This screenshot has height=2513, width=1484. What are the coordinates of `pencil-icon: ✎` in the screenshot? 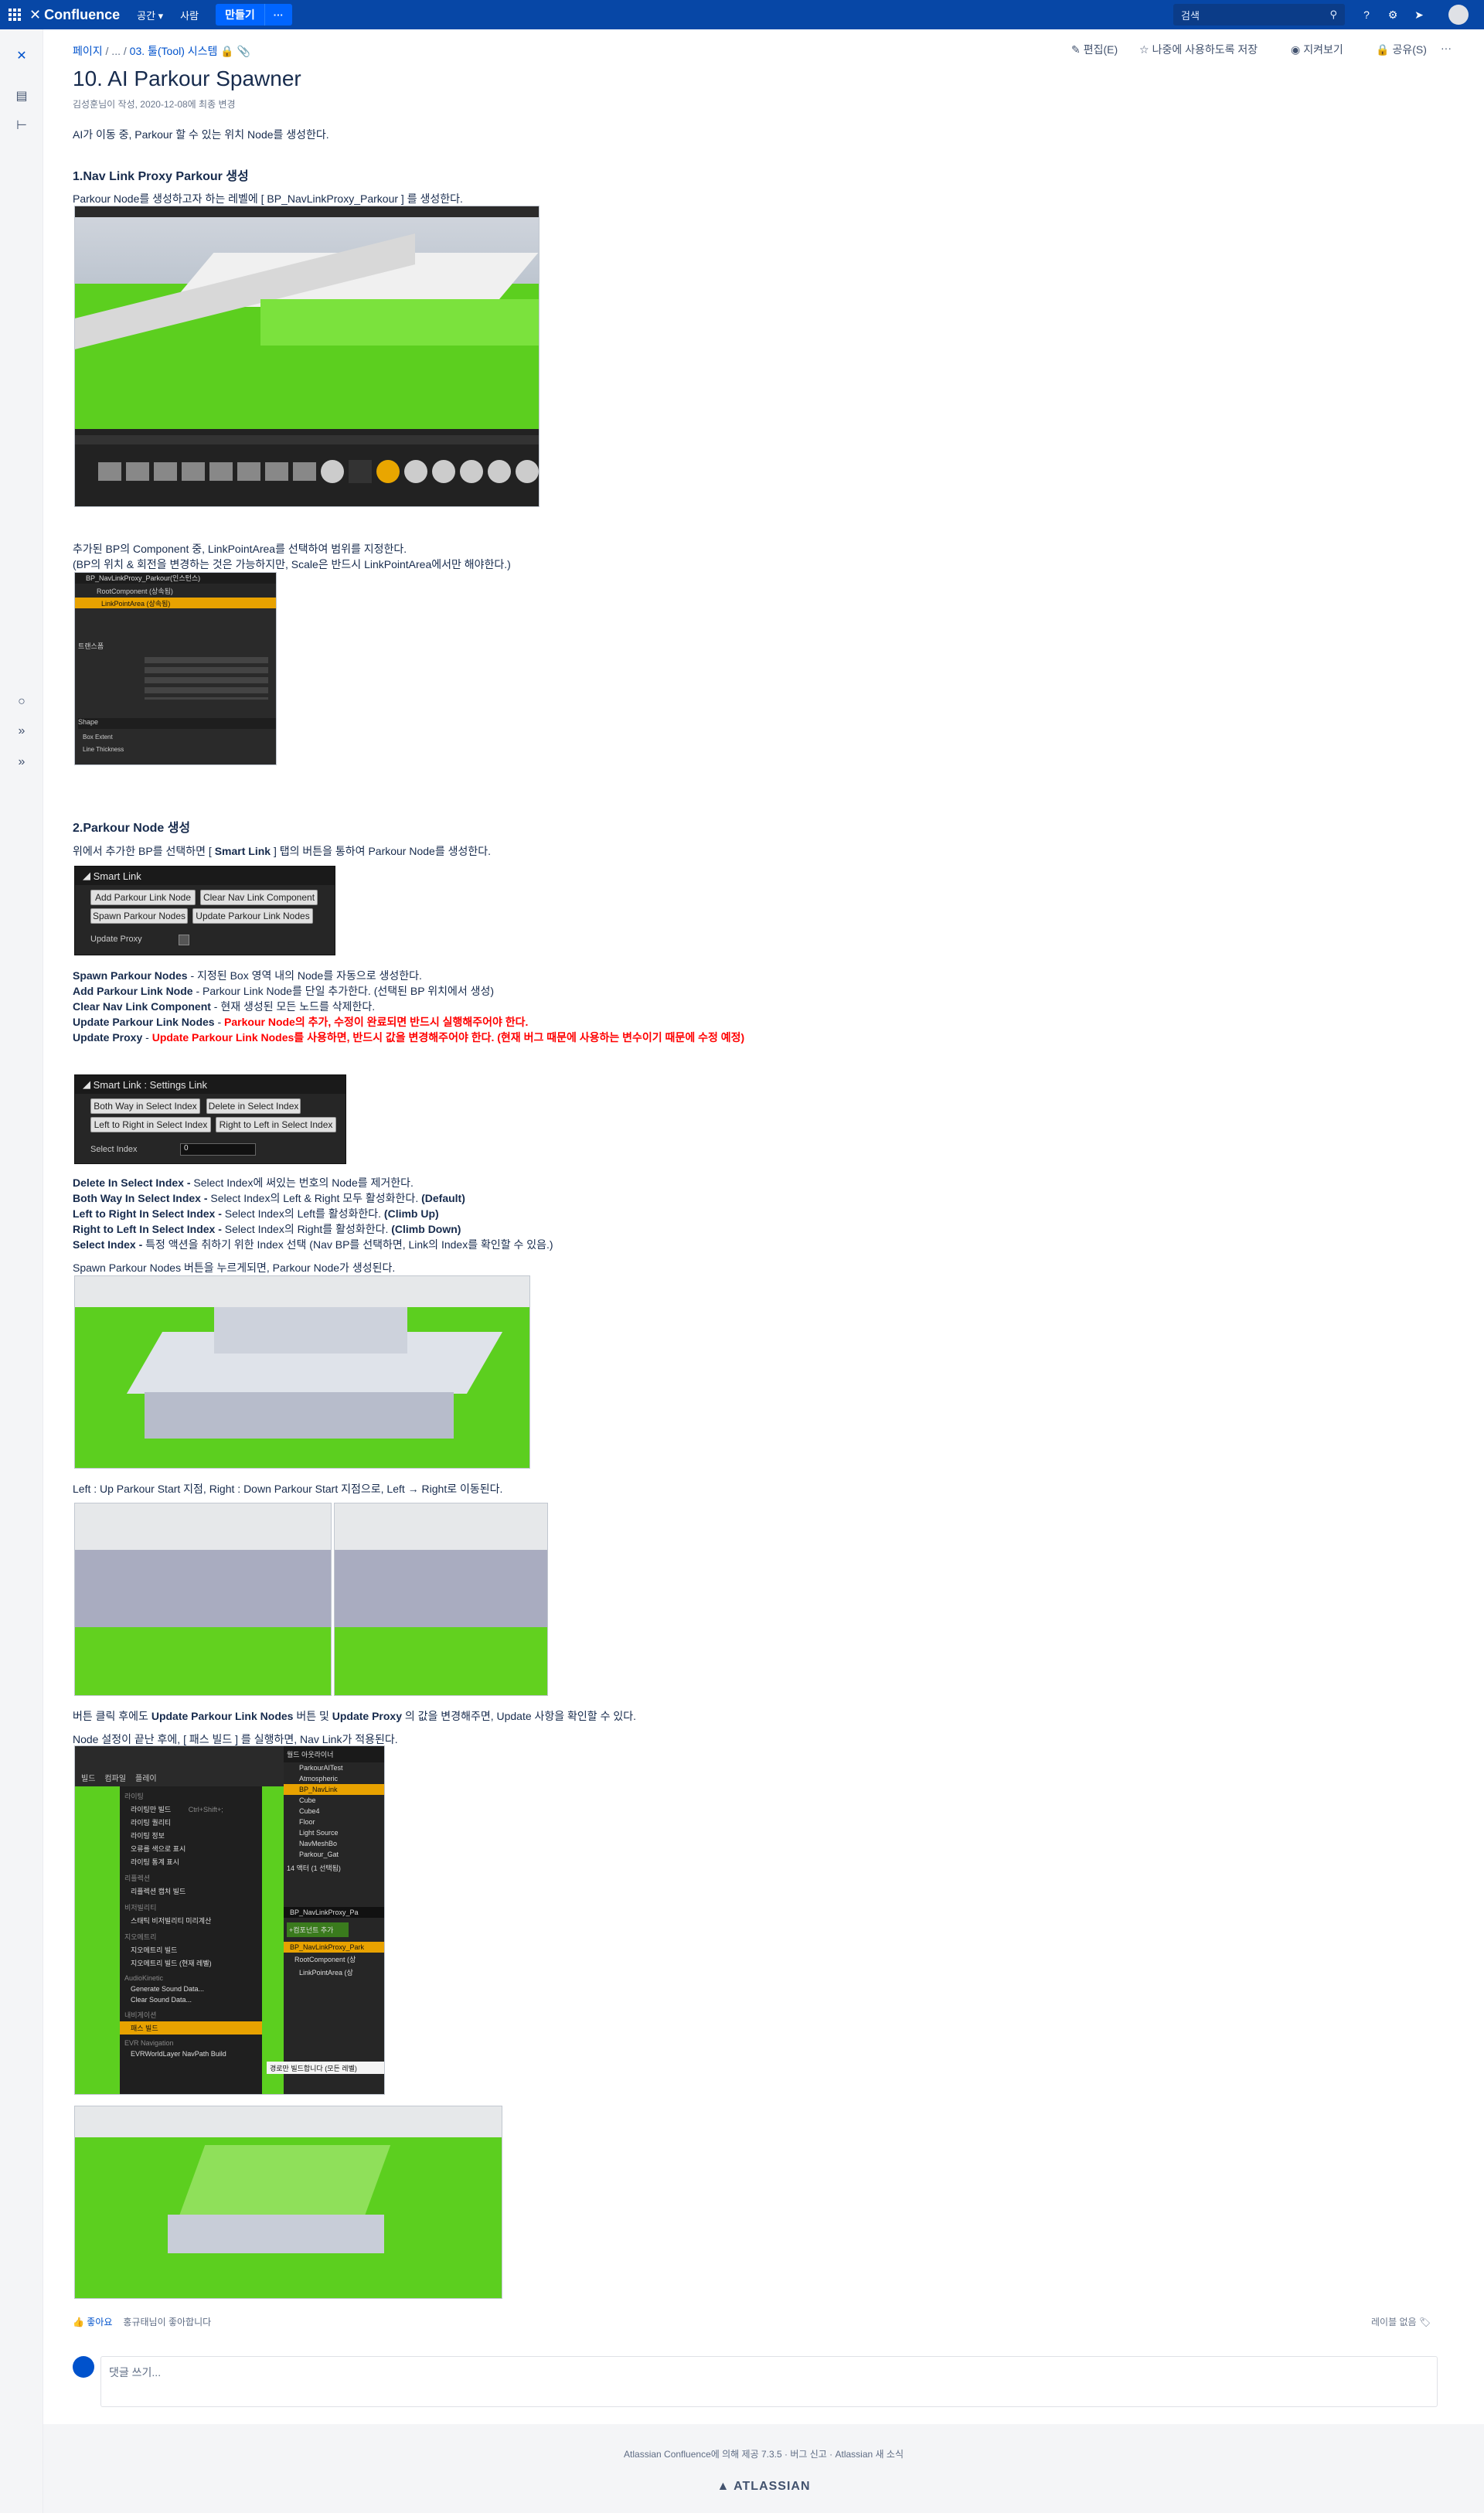 It's located at (1076, 49).